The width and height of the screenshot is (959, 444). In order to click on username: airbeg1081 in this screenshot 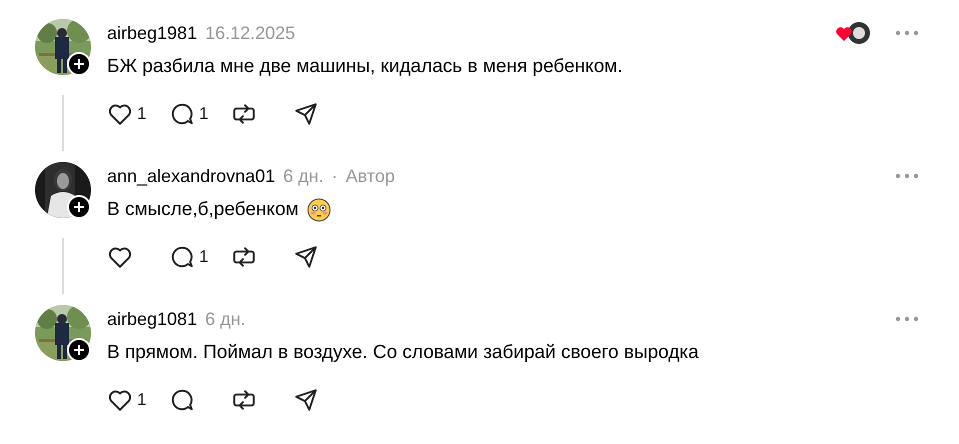, I will do `click(152, 319)`.